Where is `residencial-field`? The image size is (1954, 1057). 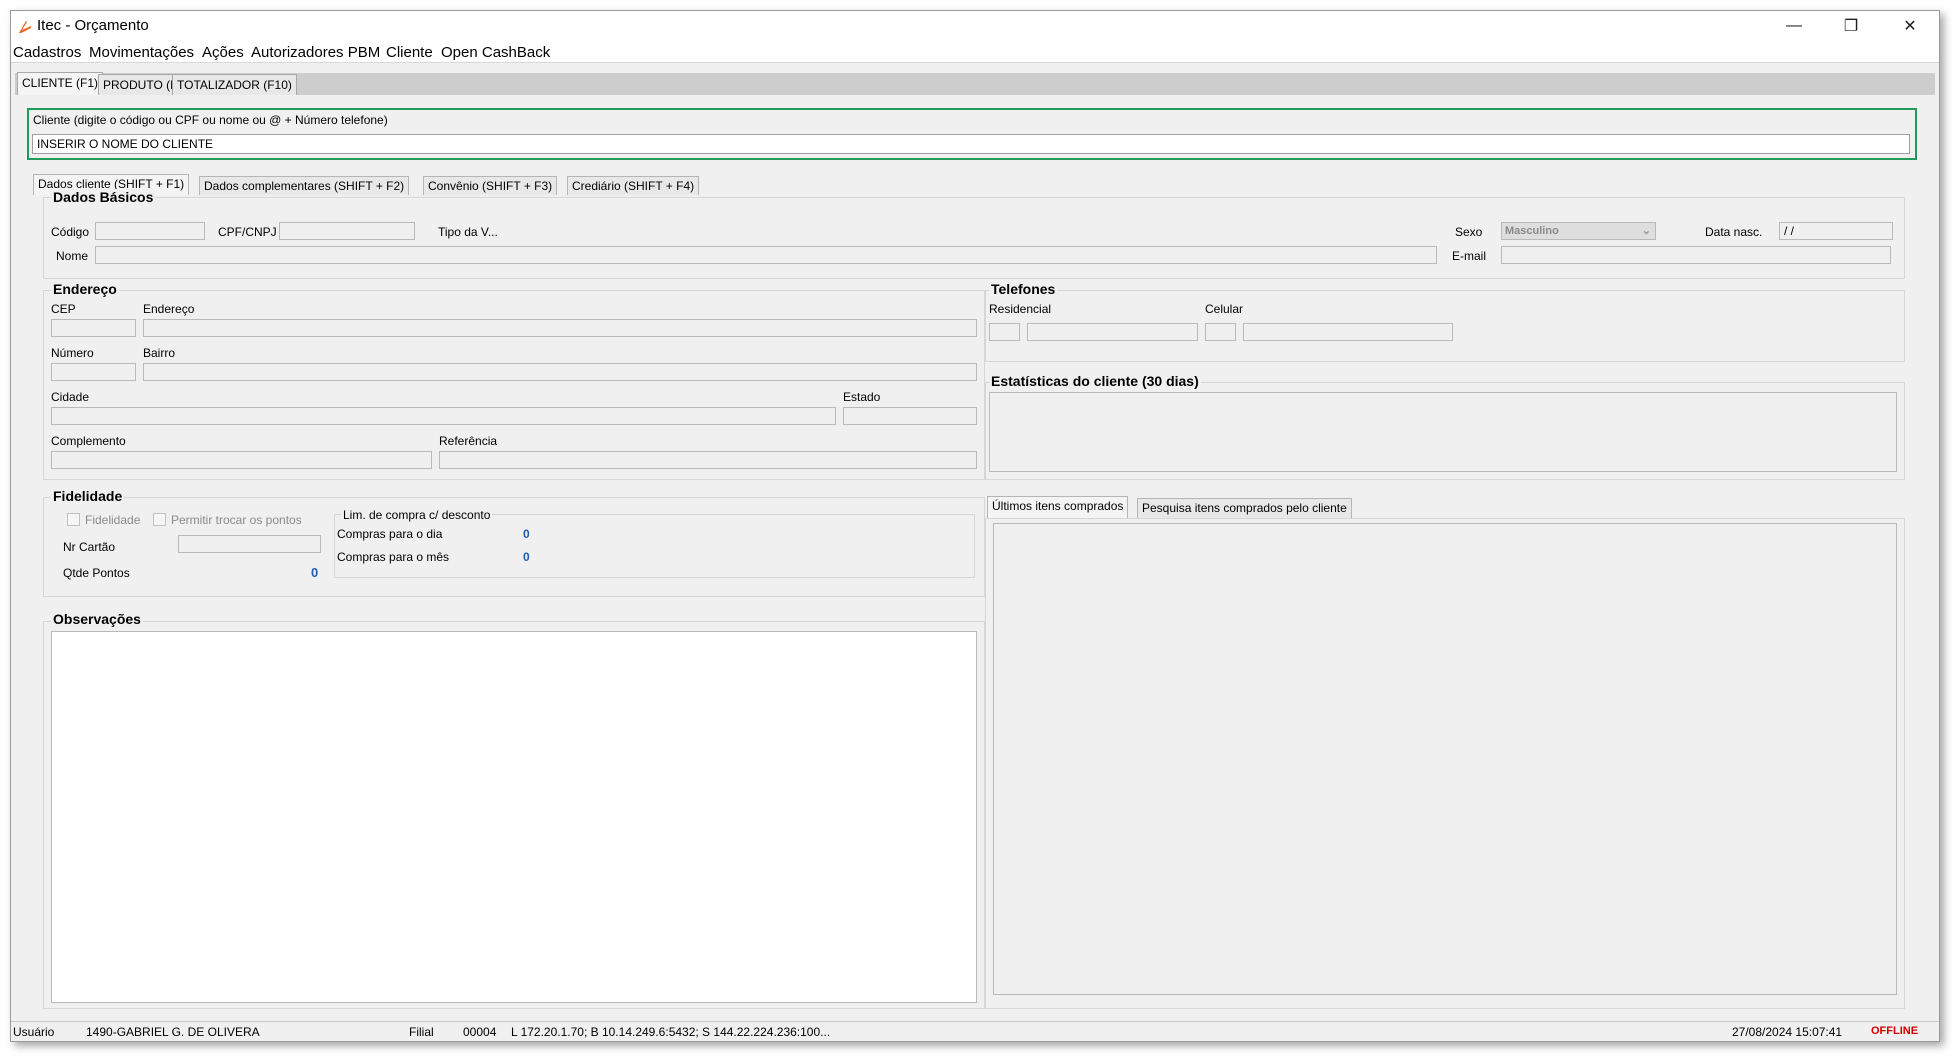 residencial-field is located at coordinates (1112, 332).